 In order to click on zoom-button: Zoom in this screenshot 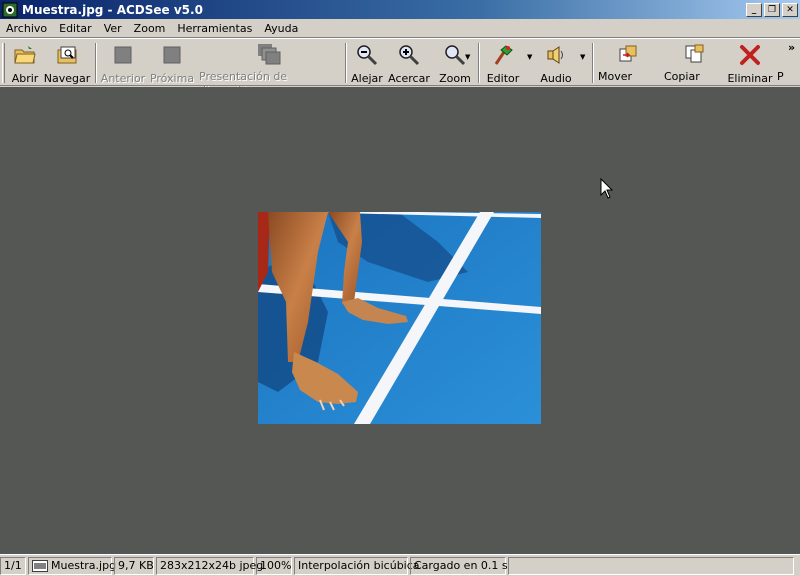, I will do `click(455, 63)`.